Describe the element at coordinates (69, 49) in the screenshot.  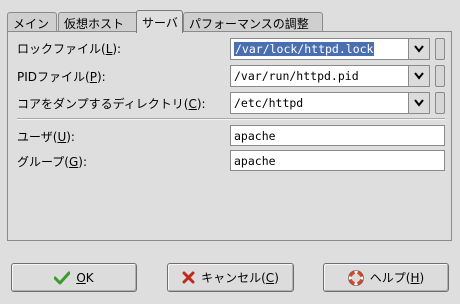
I see `lock-file-label: ロックファイル(L):` at that location.